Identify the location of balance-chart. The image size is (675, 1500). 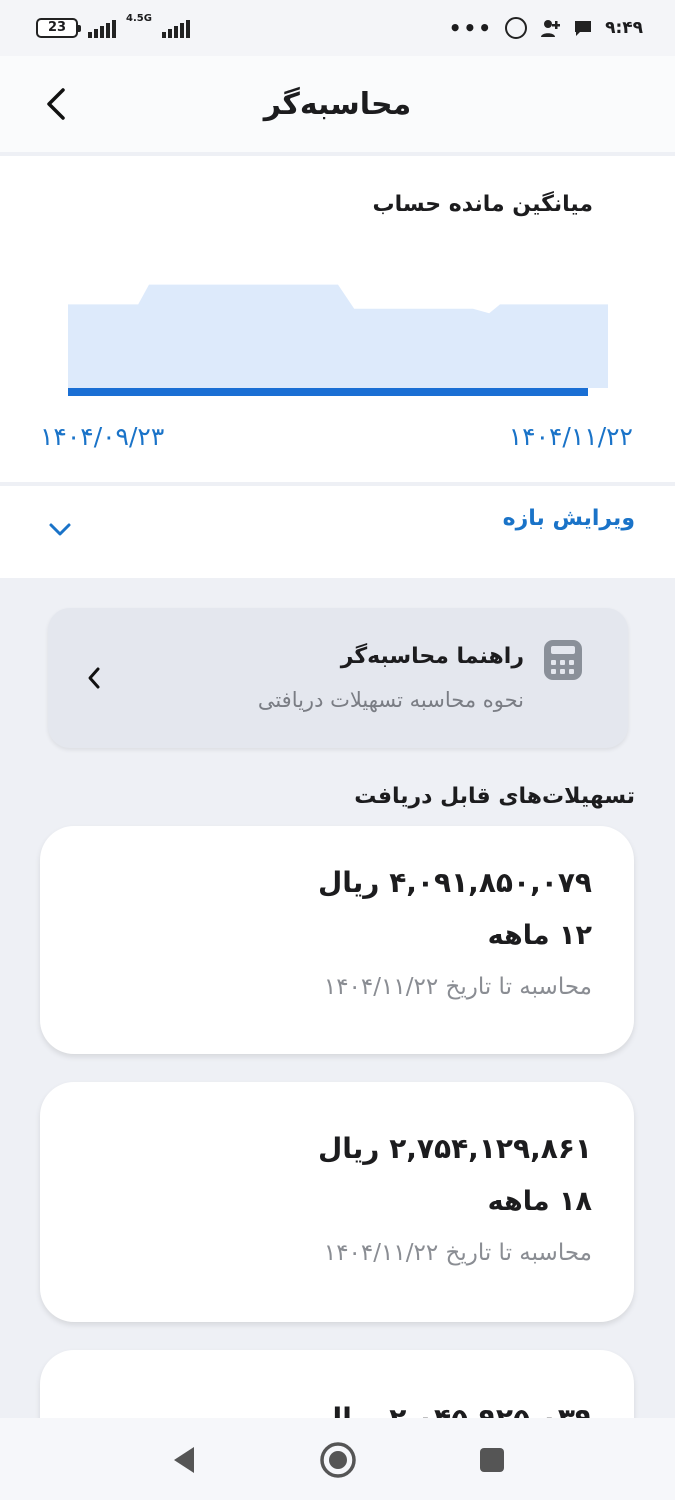
(338, 340).